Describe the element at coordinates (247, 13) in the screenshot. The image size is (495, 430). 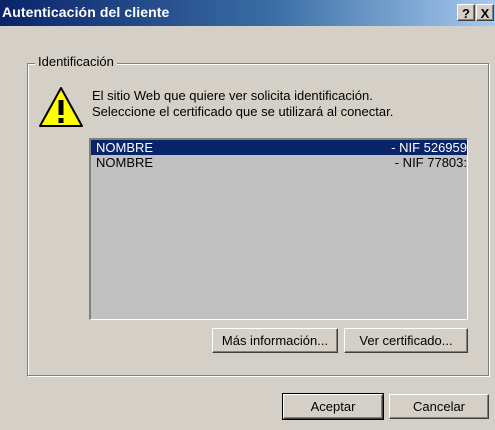
I see `title-bar: Autenticación del cliente ? X` at that location.